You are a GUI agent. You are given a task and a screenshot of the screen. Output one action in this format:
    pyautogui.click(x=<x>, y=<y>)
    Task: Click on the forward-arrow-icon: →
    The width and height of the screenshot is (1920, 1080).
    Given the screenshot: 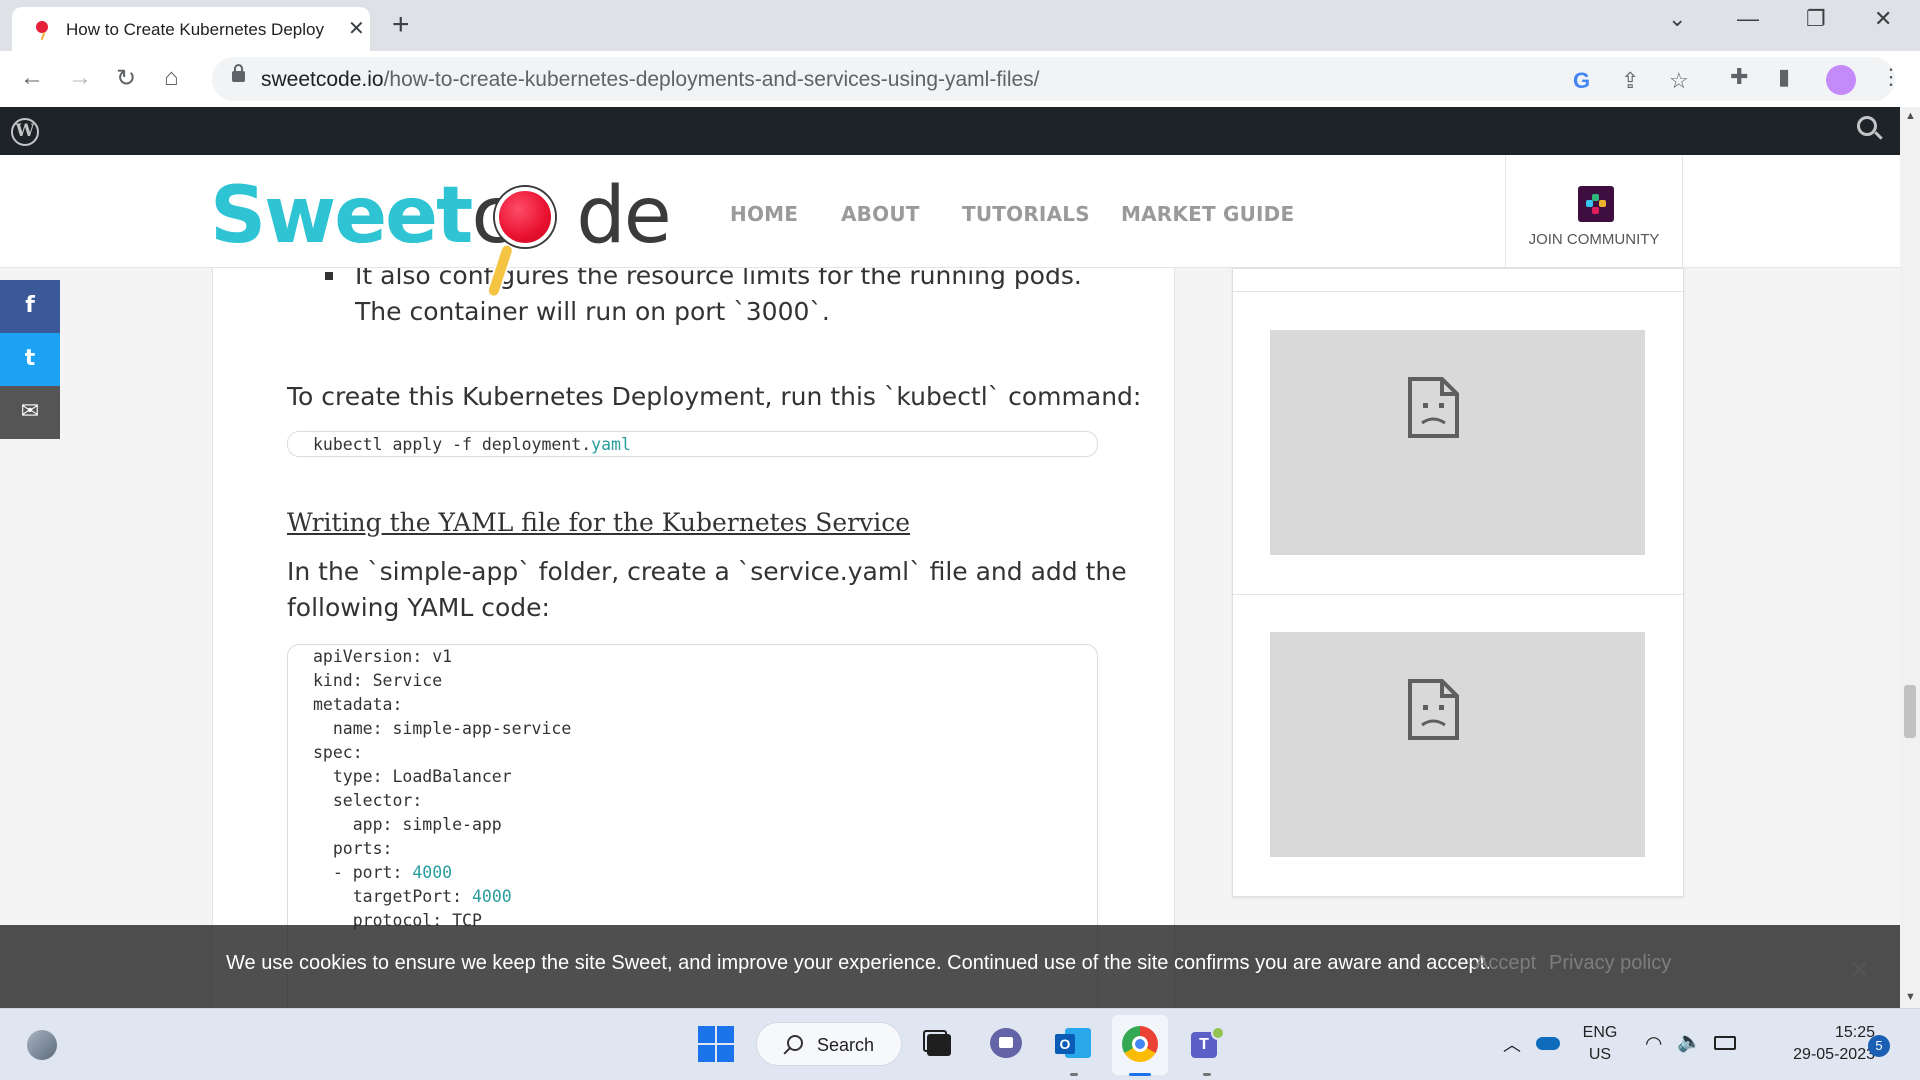 What is the action you would take?
    pyautogui.click(x=80, y=78)
    